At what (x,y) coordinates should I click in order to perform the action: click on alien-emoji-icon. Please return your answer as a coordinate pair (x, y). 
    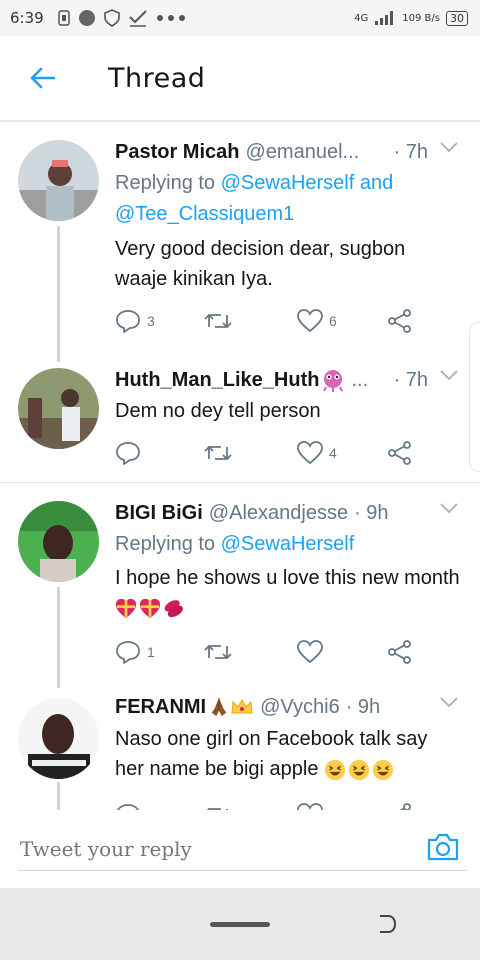
    Looking at the image, I should click on (333, 381).